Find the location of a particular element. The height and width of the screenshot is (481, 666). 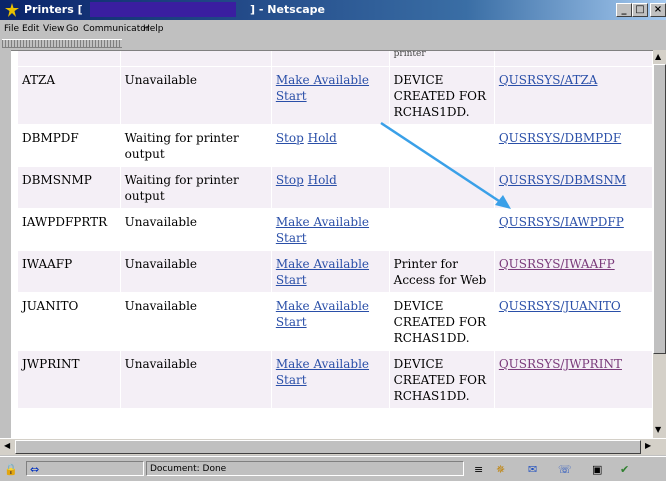

output-queue-link: QUSRSYS/ATZA is located at coordinates (548, 80).